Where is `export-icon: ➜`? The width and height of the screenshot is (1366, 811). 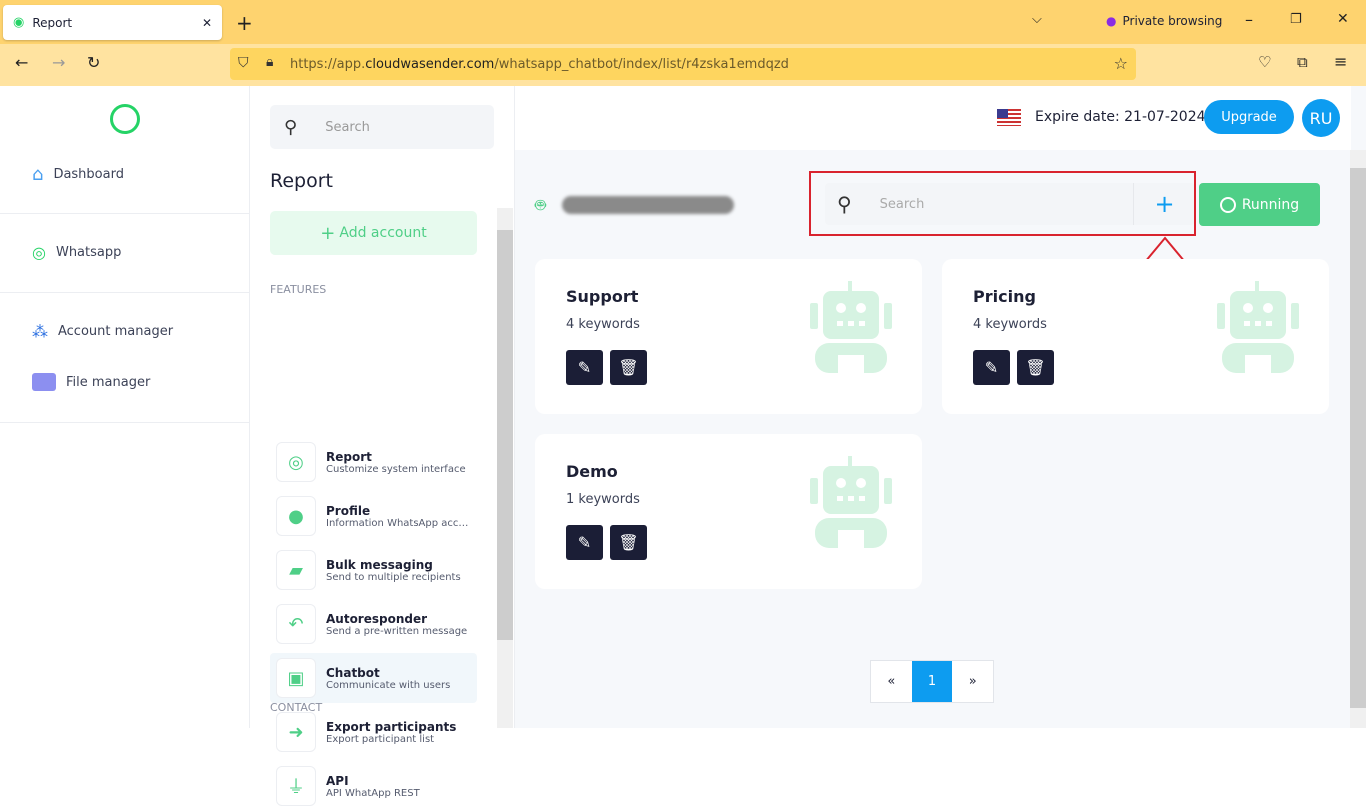 export-icon: ➜ is located at coordinates (296, 732).